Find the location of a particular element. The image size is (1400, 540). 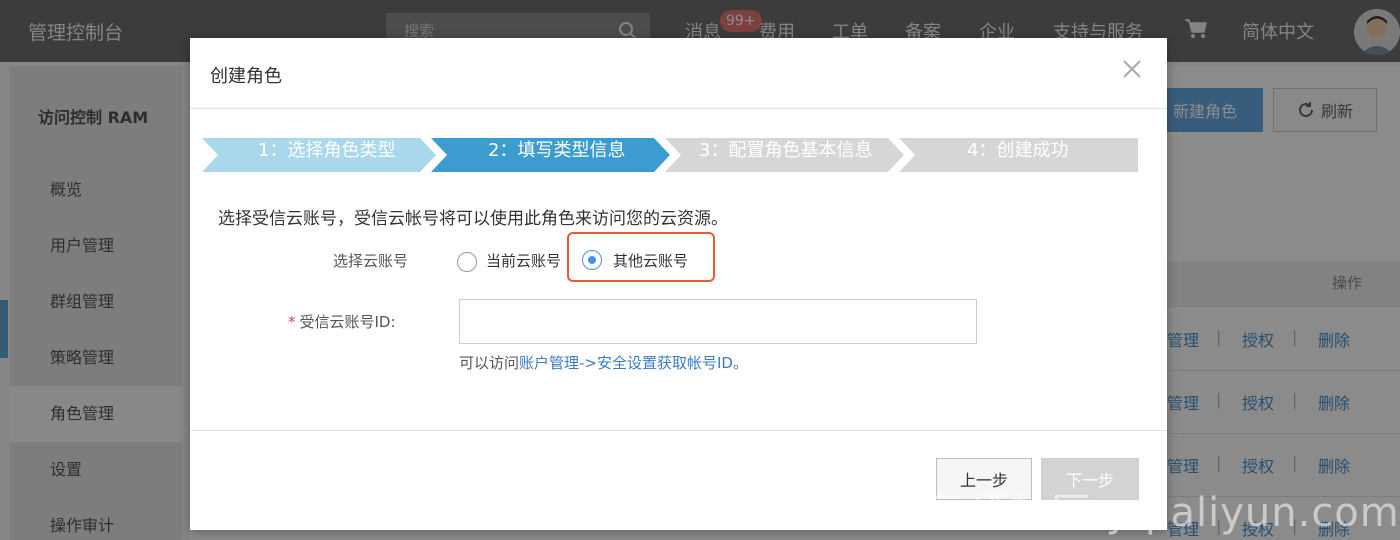

hint-prefix: 可以访问 is located at coordinates (489, 363).